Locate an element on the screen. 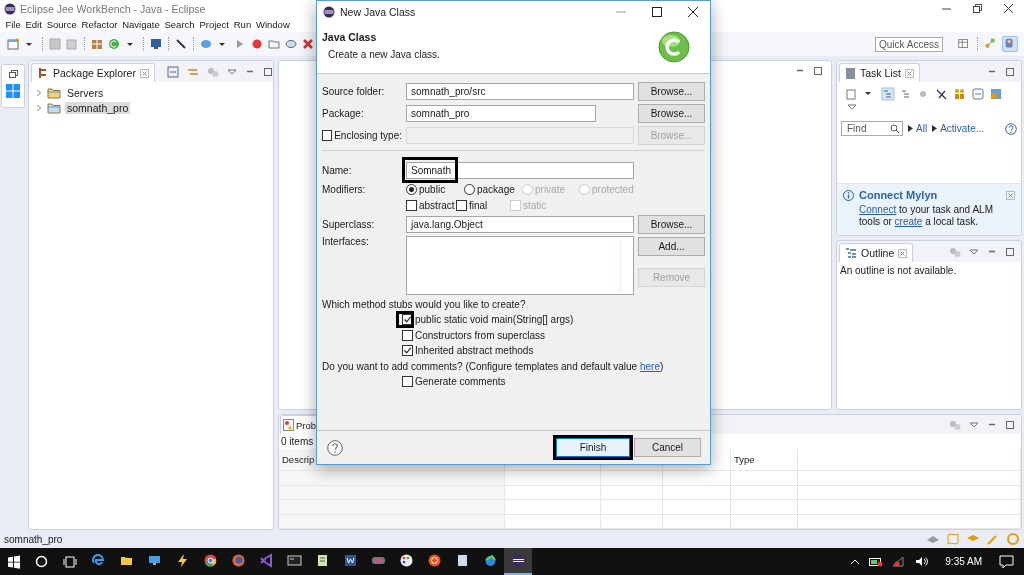 Image resolution: width=1024 pixels, height=575 pixels. folder-icon is located at coordinates (54, 107).